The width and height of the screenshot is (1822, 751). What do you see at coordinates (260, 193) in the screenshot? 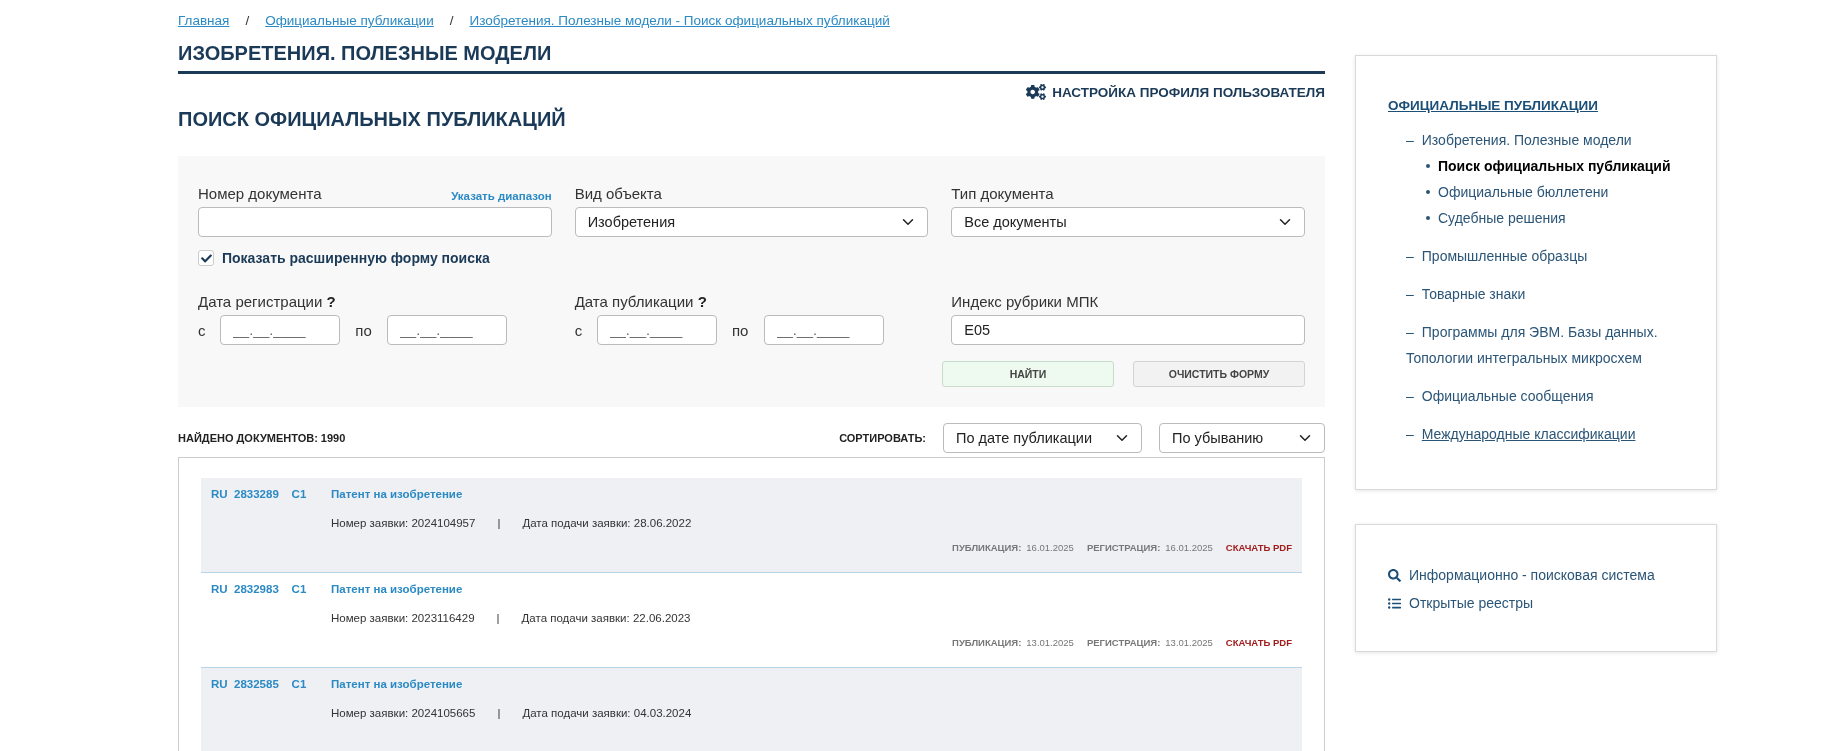
I see `field-label: Номер документа` at bounding box center [260, 193].